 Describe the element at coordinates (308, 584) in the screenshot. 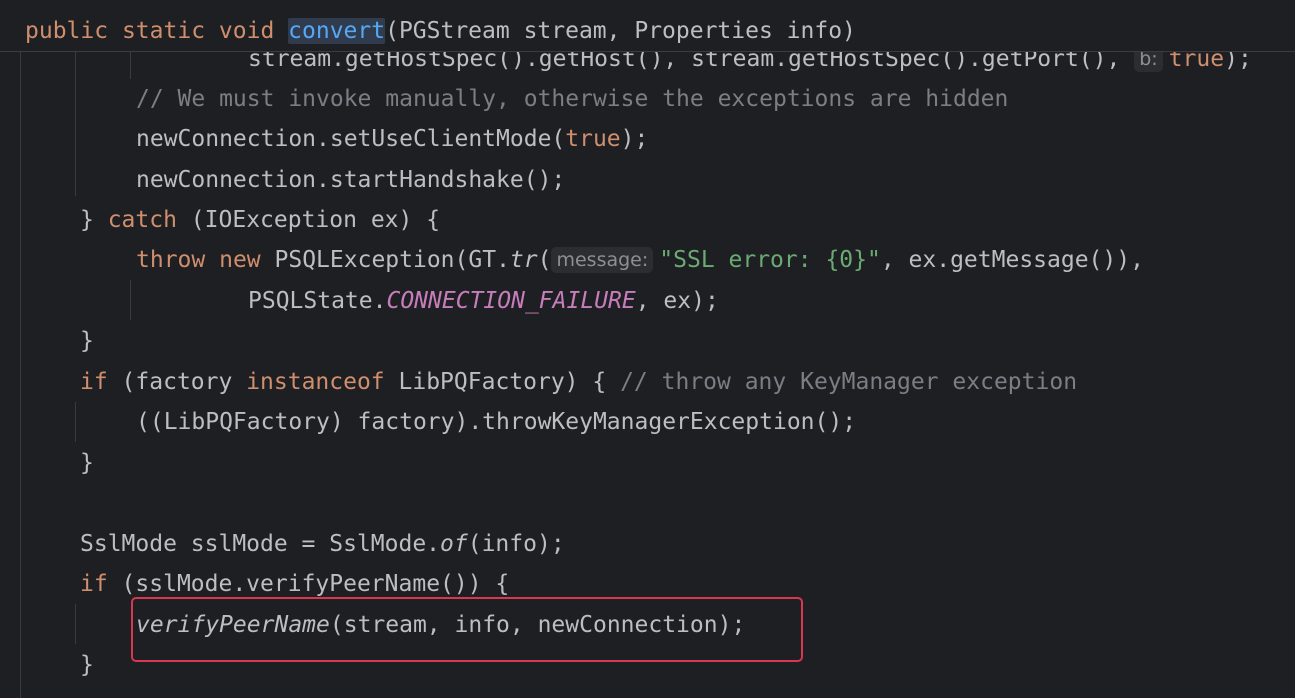

I see `code-text: (sslMode.verifyPeerName()) {` at that location.